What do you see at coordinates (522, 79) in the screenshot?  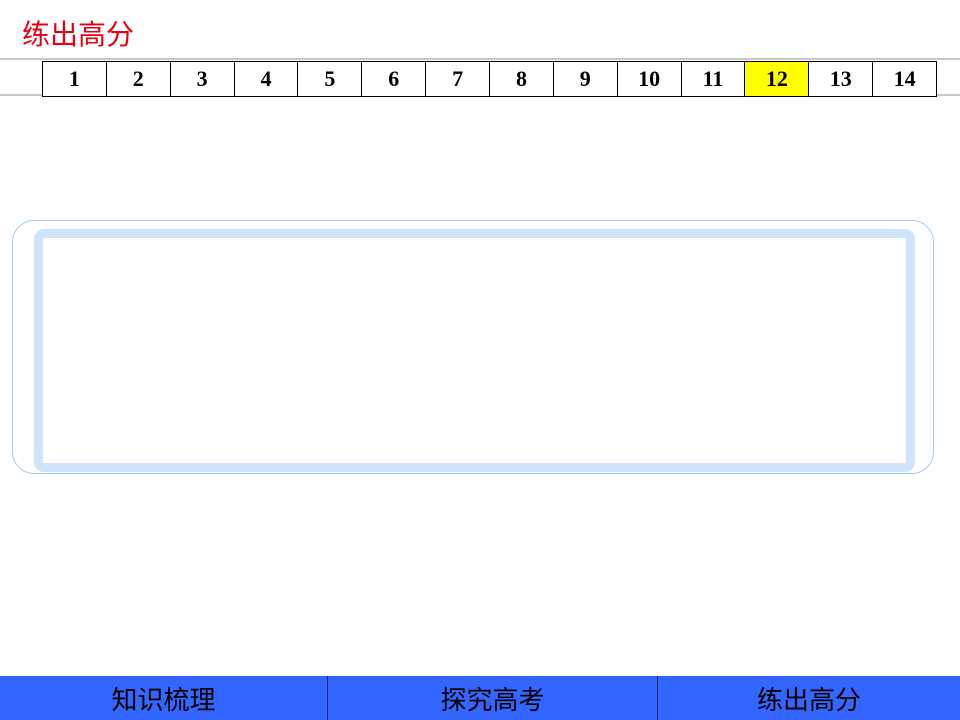 I see `question-nav-item-8: 8` at bounding box center [522, 79].